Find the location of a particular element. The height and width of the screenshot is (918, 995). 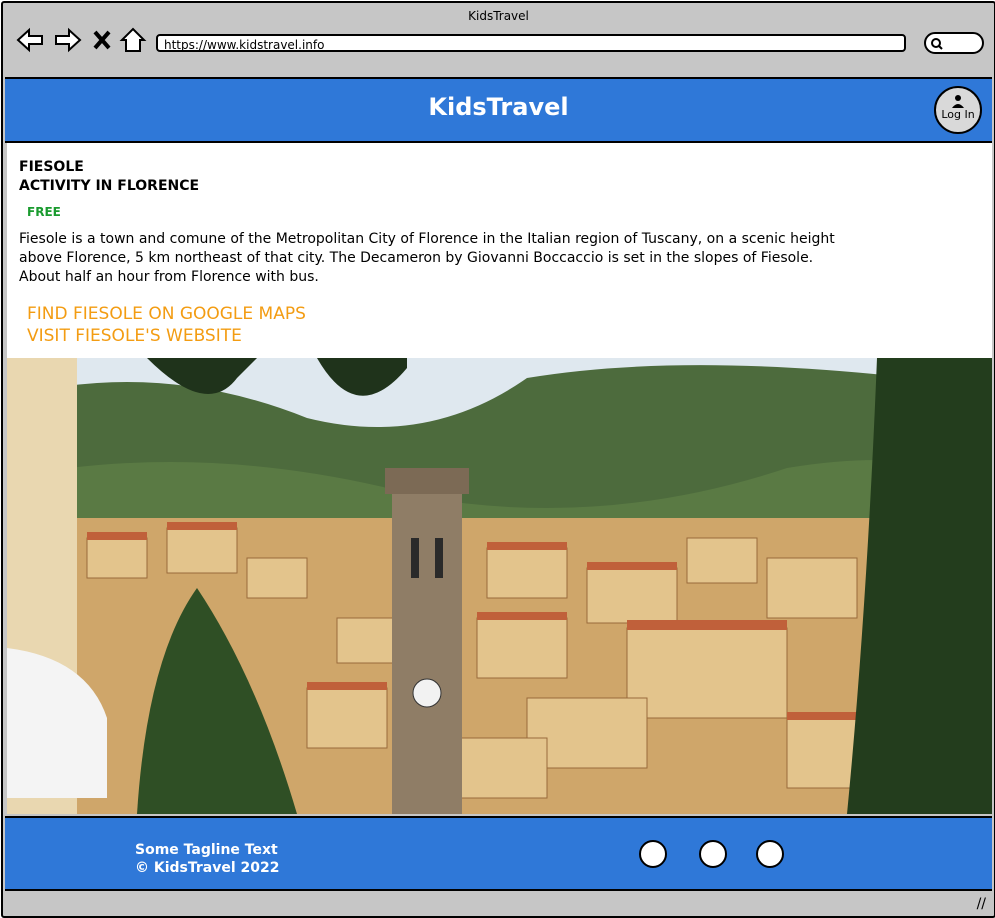

search-box is located at coordinates (954, 43).